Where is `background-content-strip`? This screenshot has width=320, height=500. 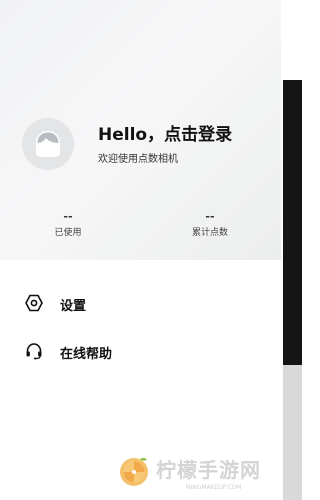
background-content-strip is located at coordinates (291, 250).